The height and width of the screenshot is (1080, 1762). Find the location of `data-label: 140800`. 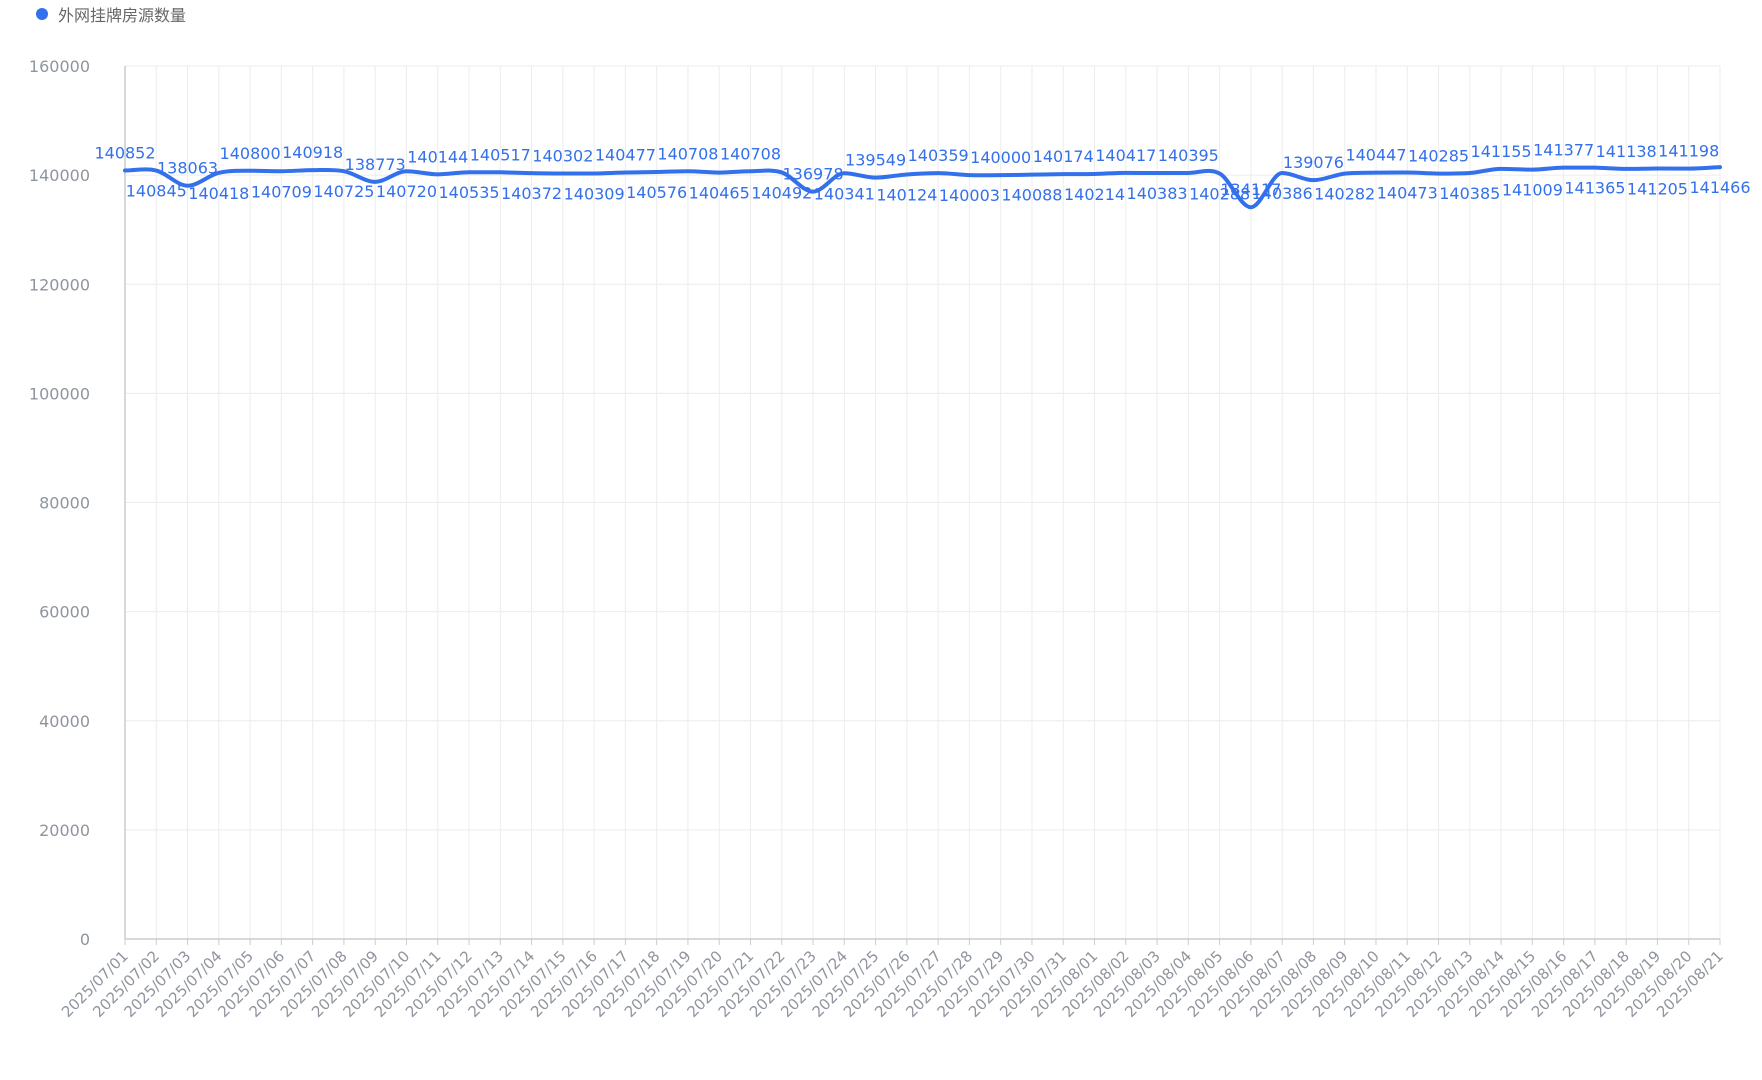

data-label: 140800 is located at coordinates (250, 153).